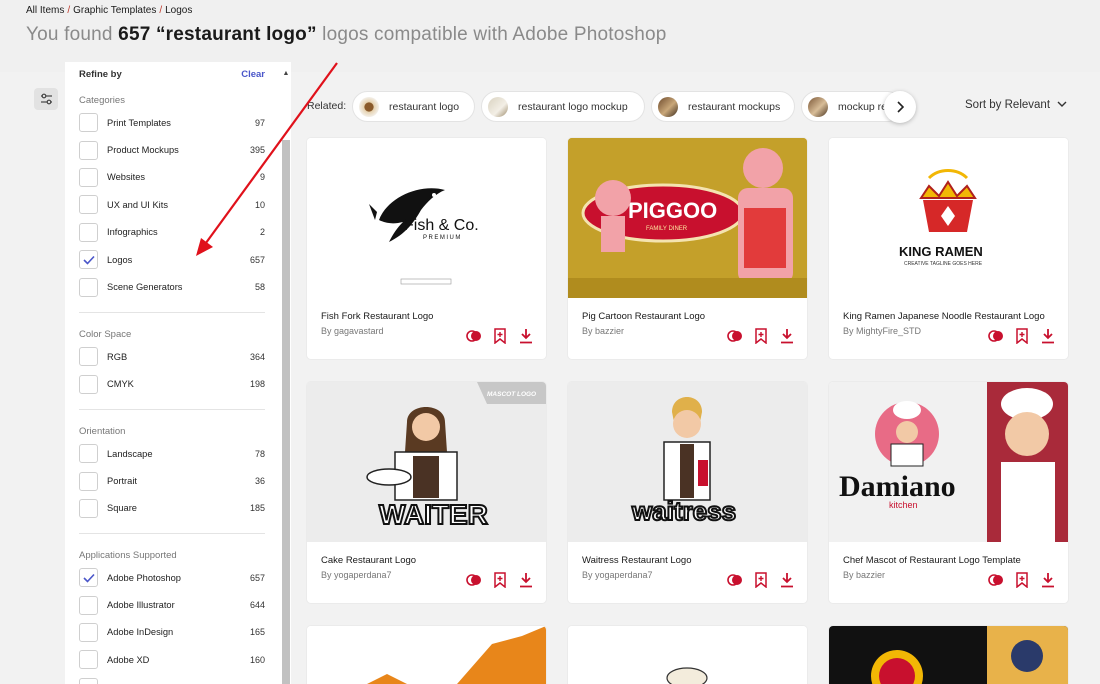 This screenshot has height=684, width=1100. Describe the element at coordinates (426, 462) in the screenshot. I see `card-thumbnail: MASCOT LOGO WAITER` at that location.